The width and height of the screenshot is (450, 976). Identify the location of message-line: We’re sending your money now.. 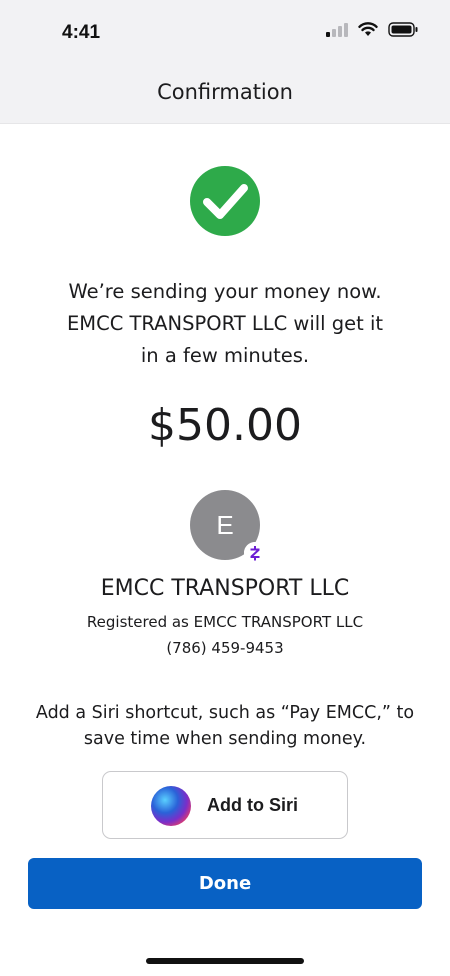
(225, 291).